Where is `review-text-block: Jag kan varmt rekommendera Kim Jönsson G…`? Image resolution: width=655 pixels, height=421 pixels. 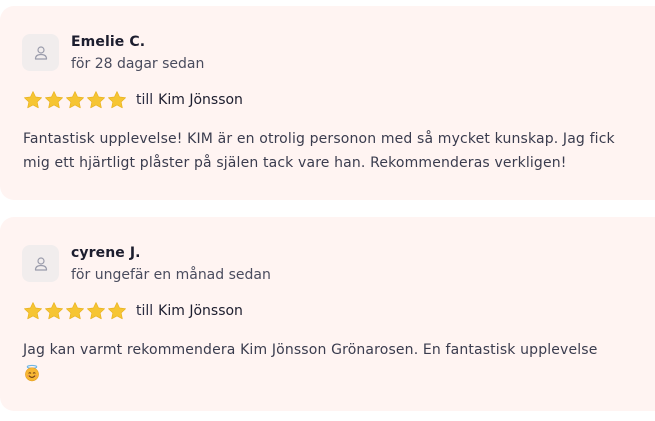
review-text-block: Jag kan varmt rekommendera Kim Jönsson G… is located at coordinates (330, 362).